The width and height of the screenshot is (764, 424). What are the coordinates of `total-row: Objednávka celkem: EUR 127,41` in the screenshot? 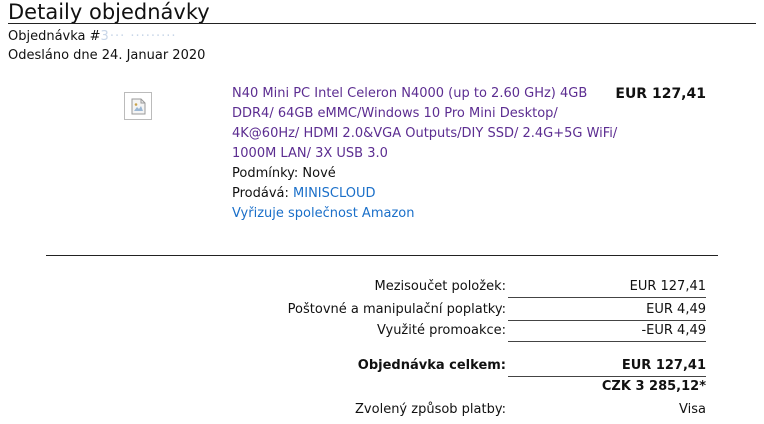 It's located at (382, 366).